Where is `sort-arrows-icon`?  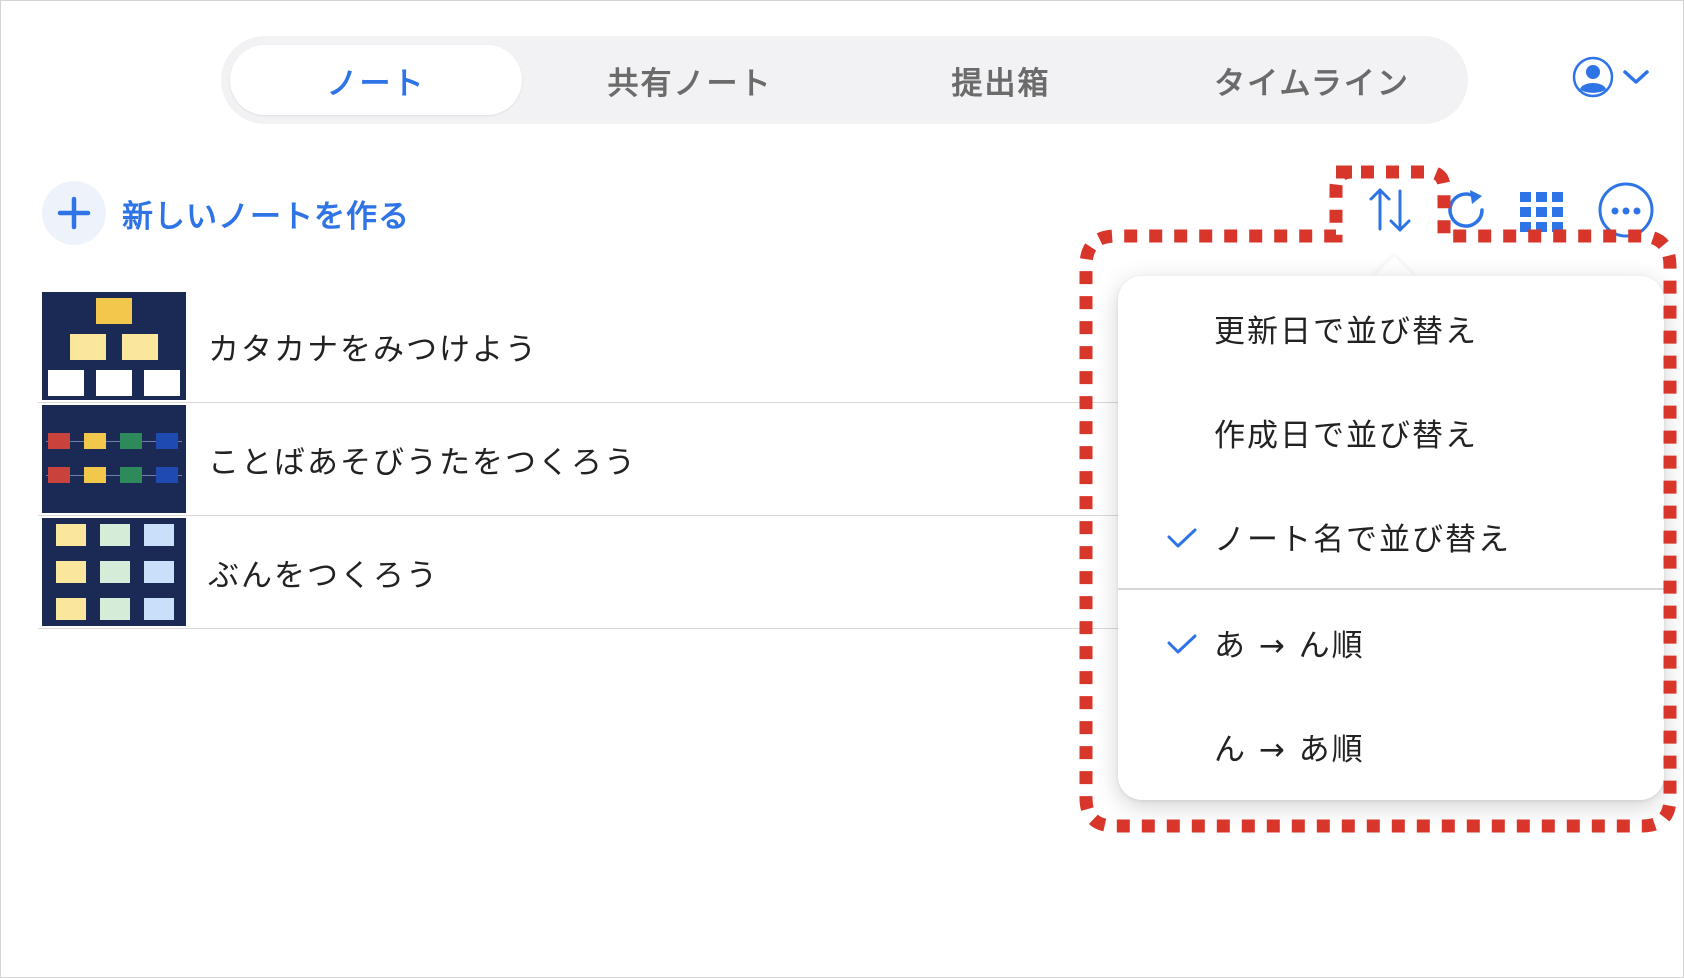 sort-arrows-icon is located at coordinates (1390, 212).